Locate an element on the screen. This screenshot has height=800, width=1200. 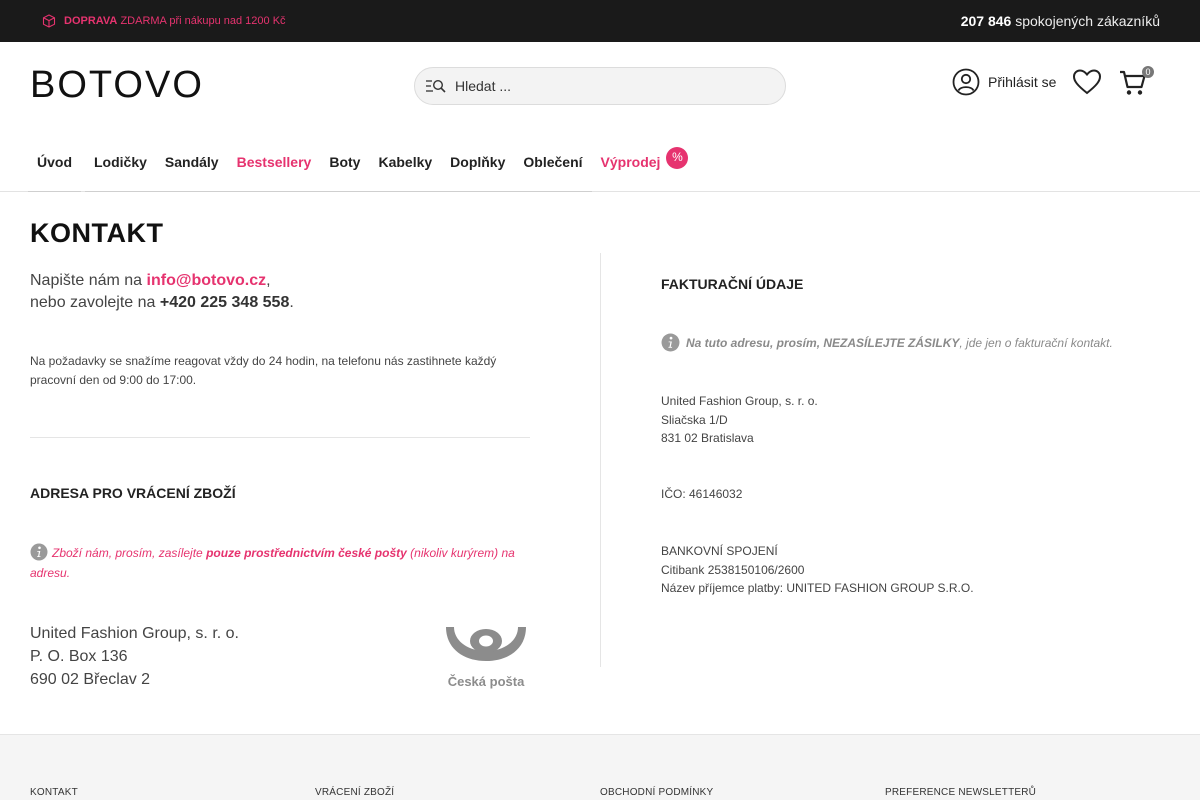
nav-item-lodicky: Lodičky is located at coordinates (120, 167).